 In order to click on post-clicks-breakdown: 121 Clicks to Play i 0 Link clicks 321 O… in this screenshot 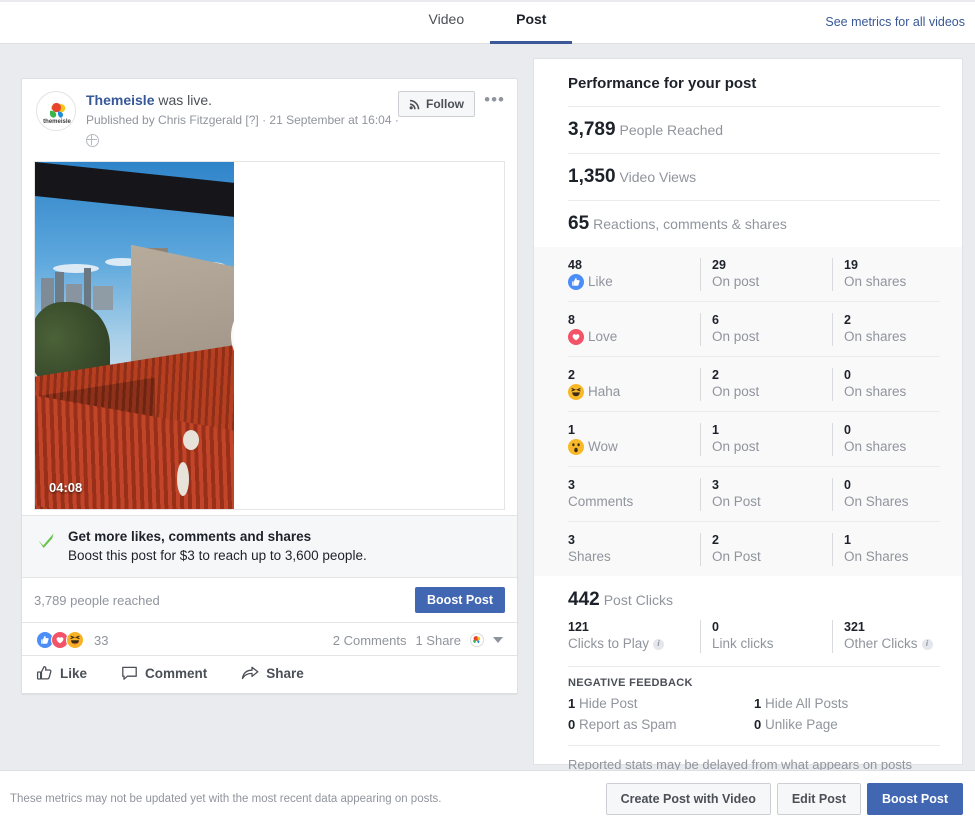, I will do `click(754, 643)`.